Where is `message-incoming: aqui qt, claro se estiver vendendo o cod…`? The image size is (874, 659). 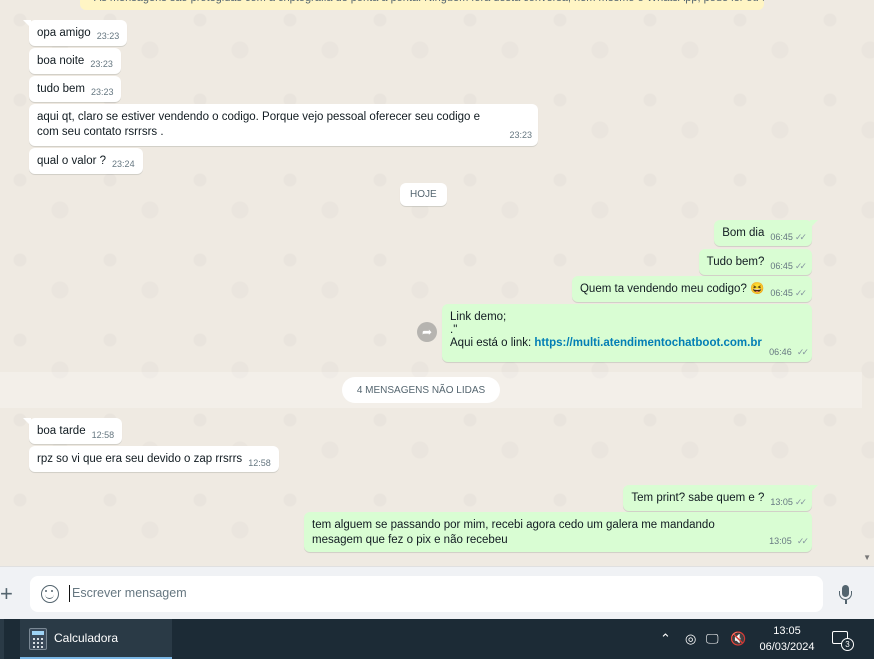 message-incoming: aqui qt, claro se estiver vendendo o cod… is located at coordinates (283, 125).